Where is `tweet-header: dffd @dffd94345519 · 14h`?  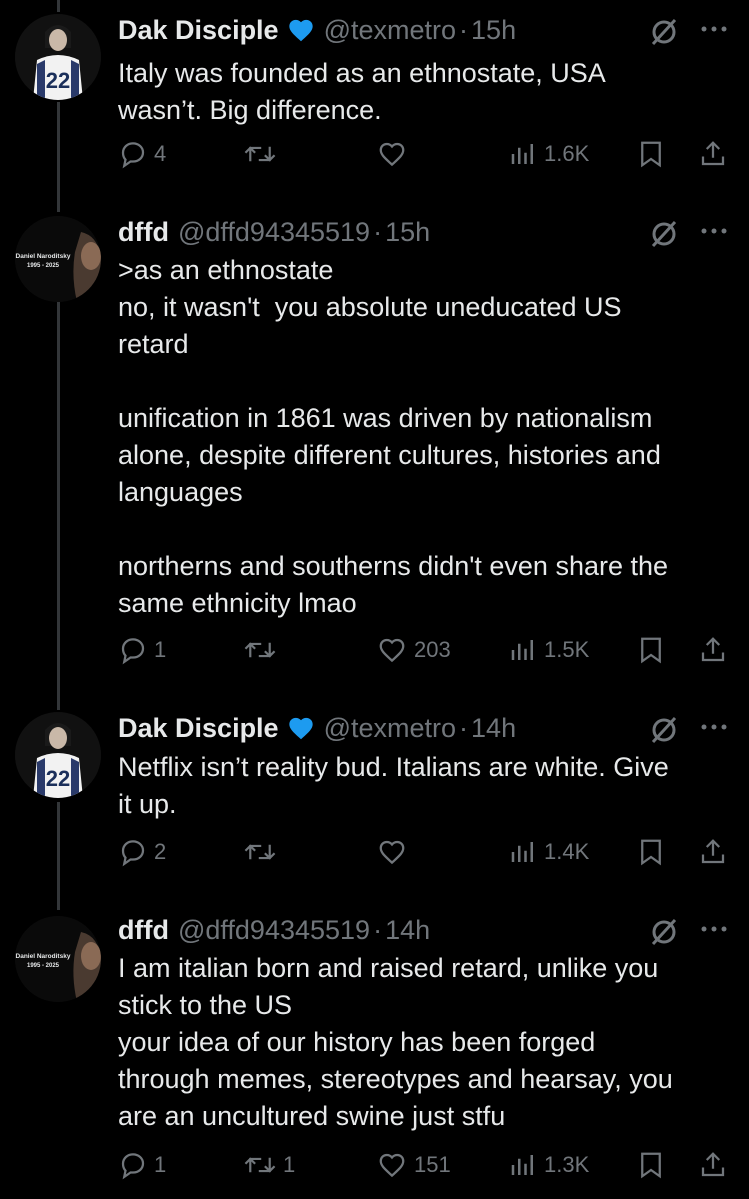 tweet-header: dffd @dffd94345519 · 14h is located at coordinates (423, 930).